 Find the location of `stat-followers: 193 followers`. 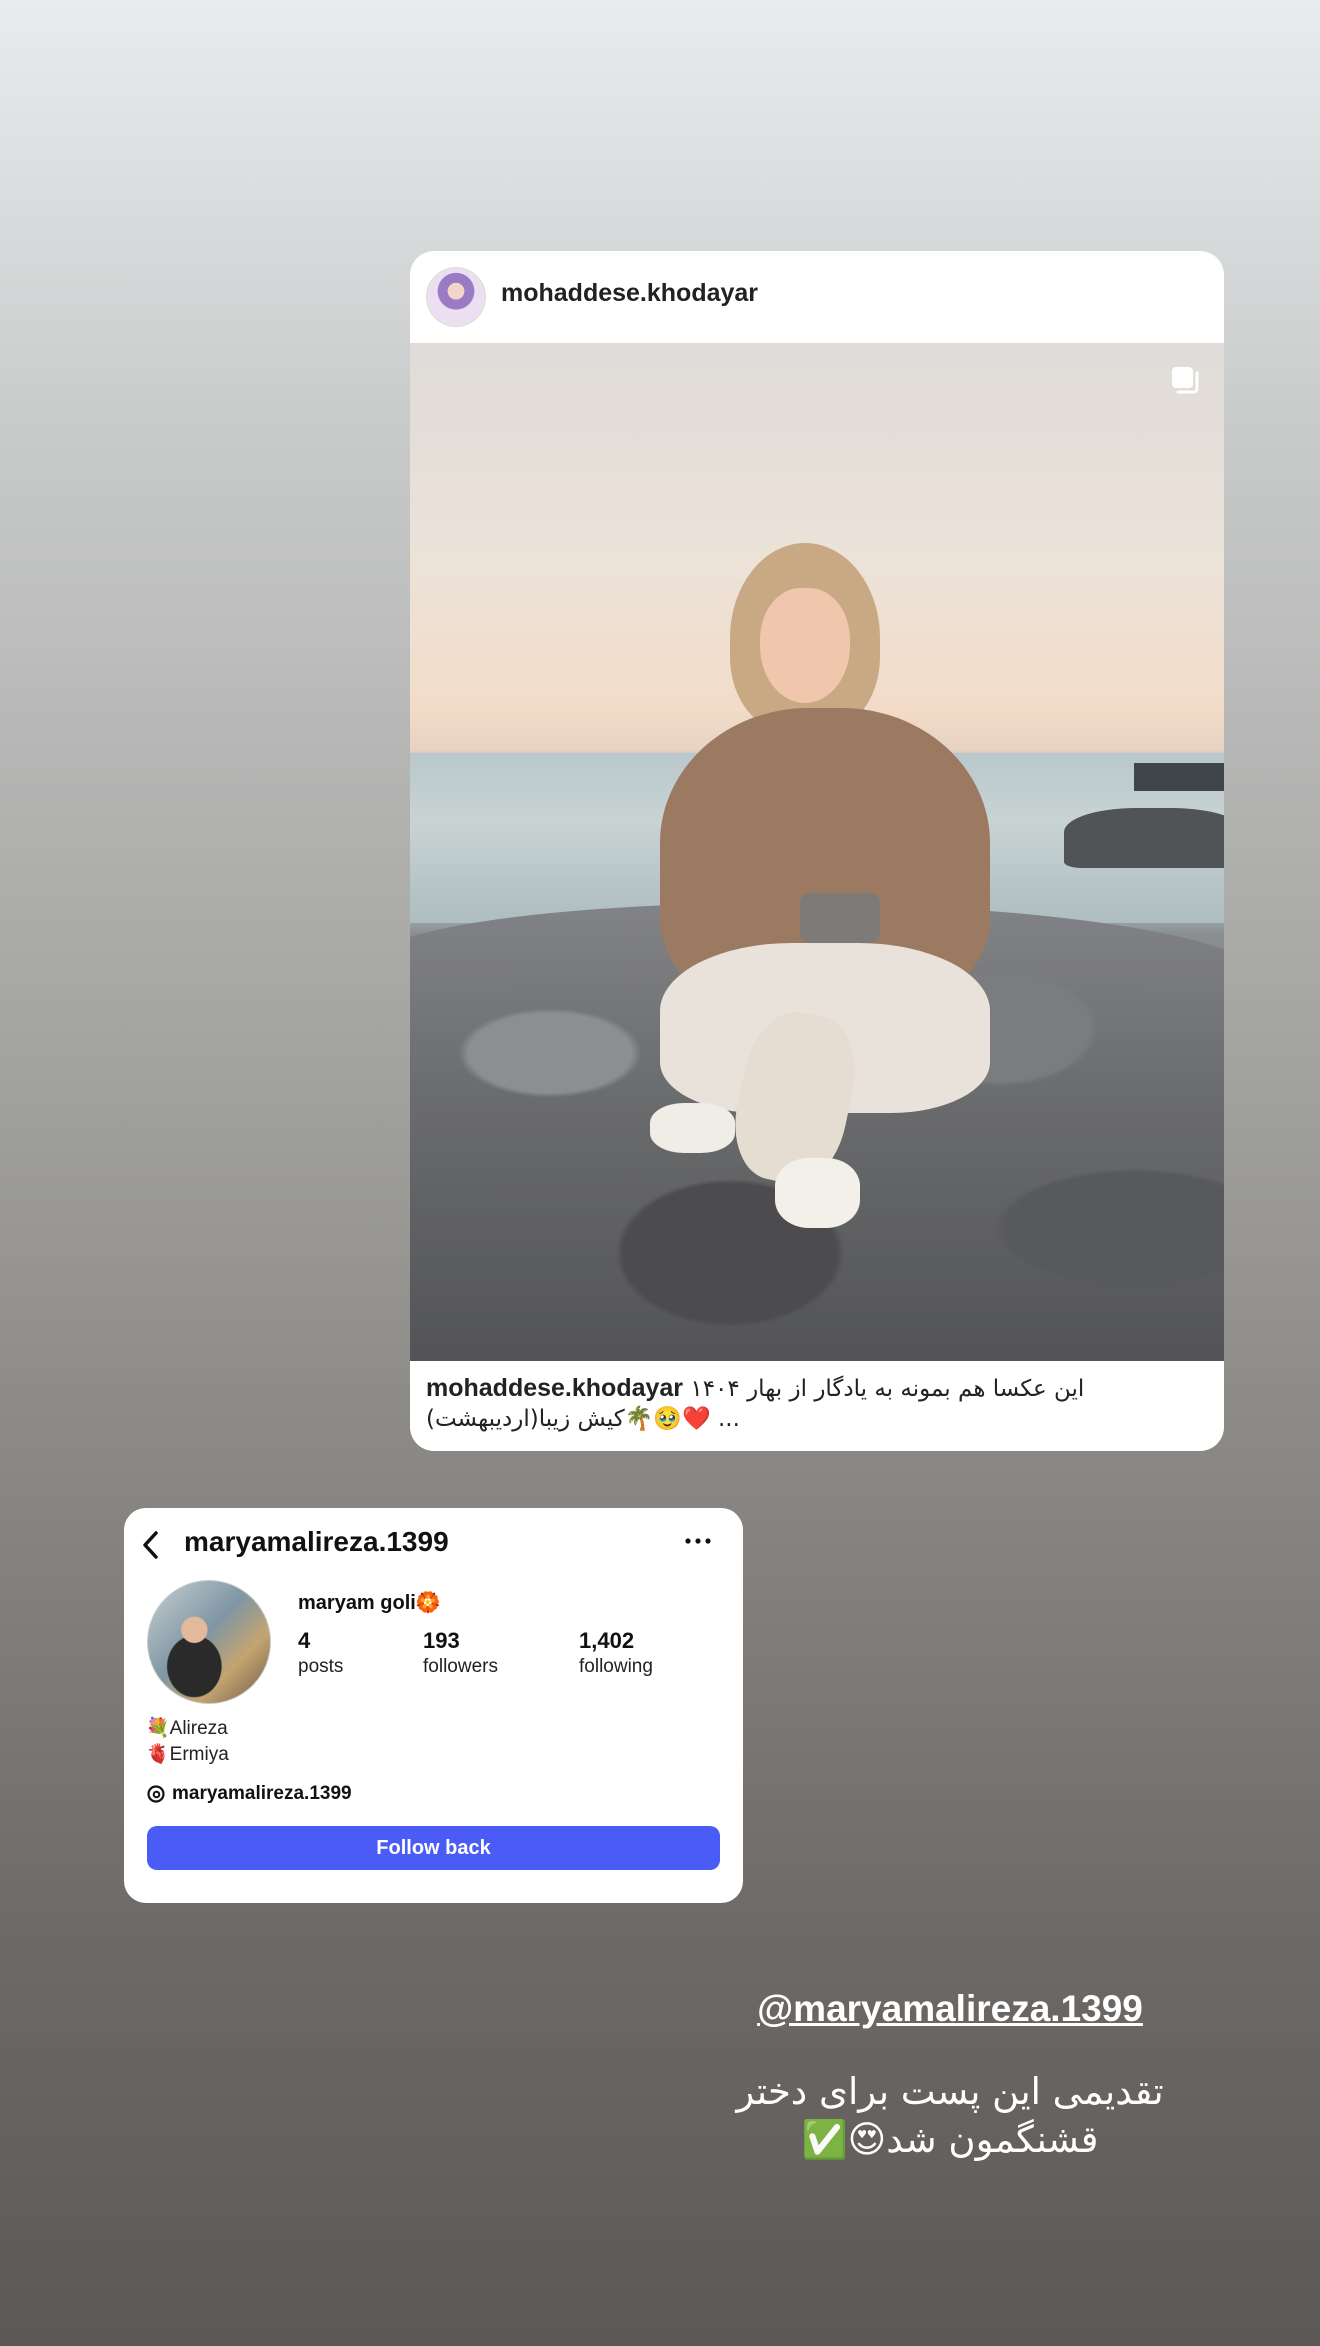

stat-followers: 193 followers is located at coordinates (460, 1653).